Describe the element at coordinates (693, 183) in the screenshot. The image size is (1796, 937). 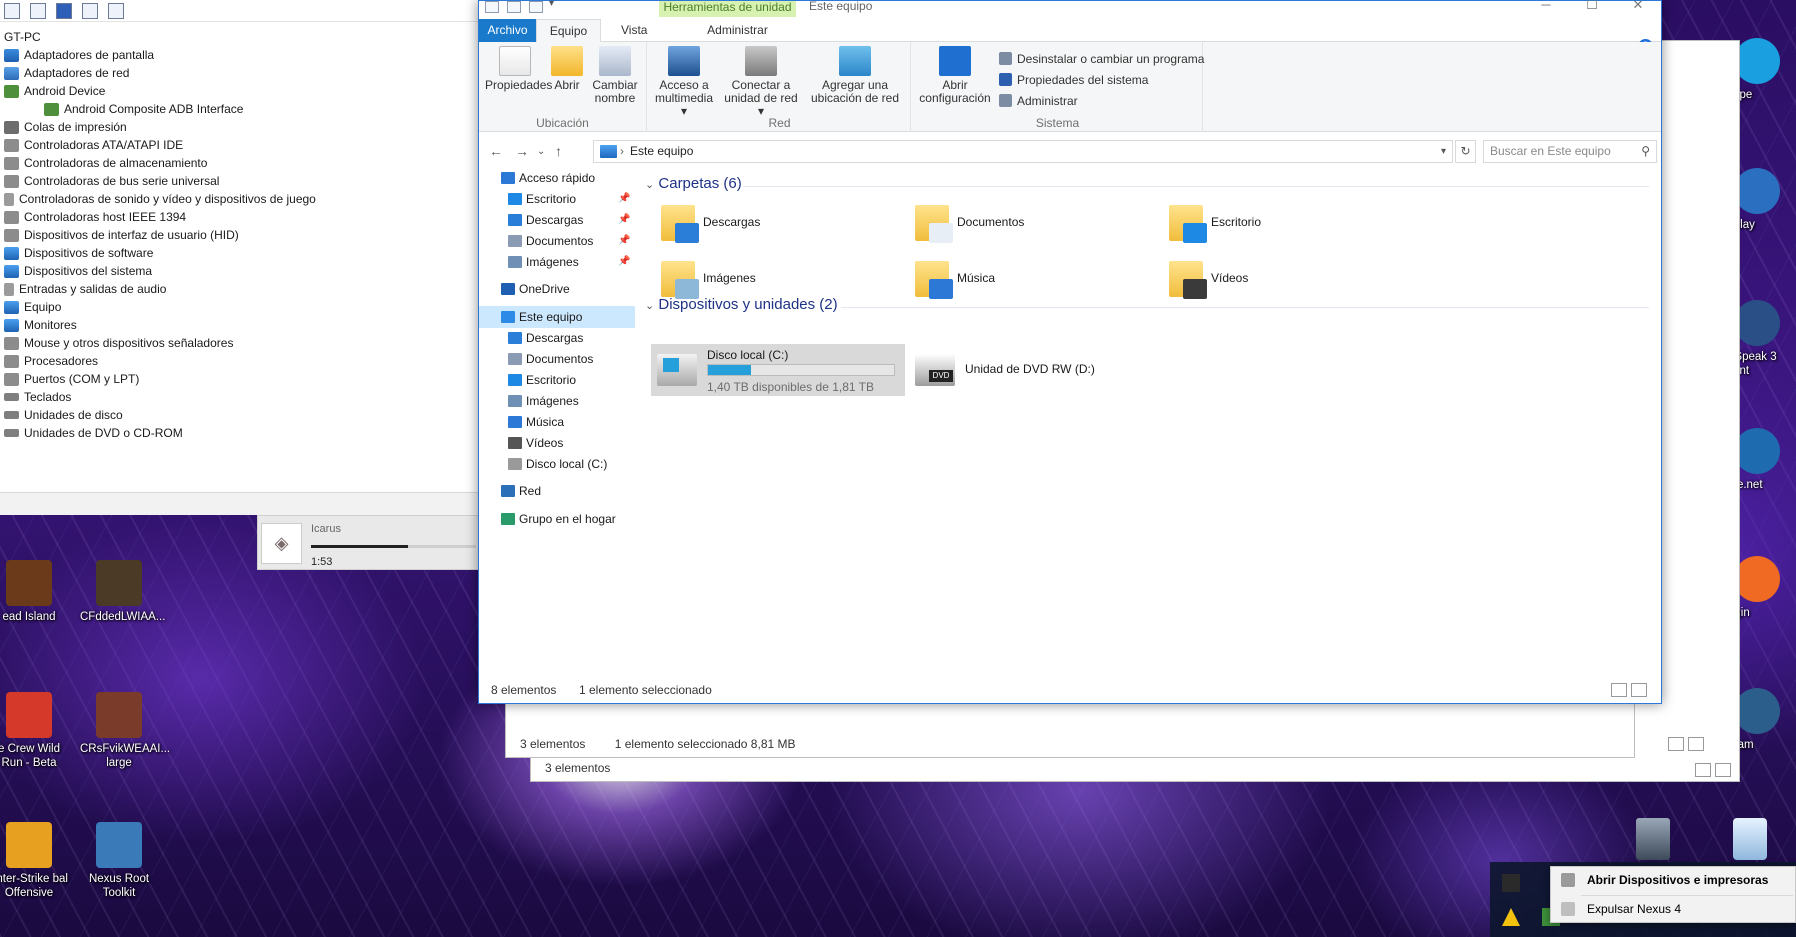
I see `folders-section-header: ⌄ Carpetas (6)` at that location.